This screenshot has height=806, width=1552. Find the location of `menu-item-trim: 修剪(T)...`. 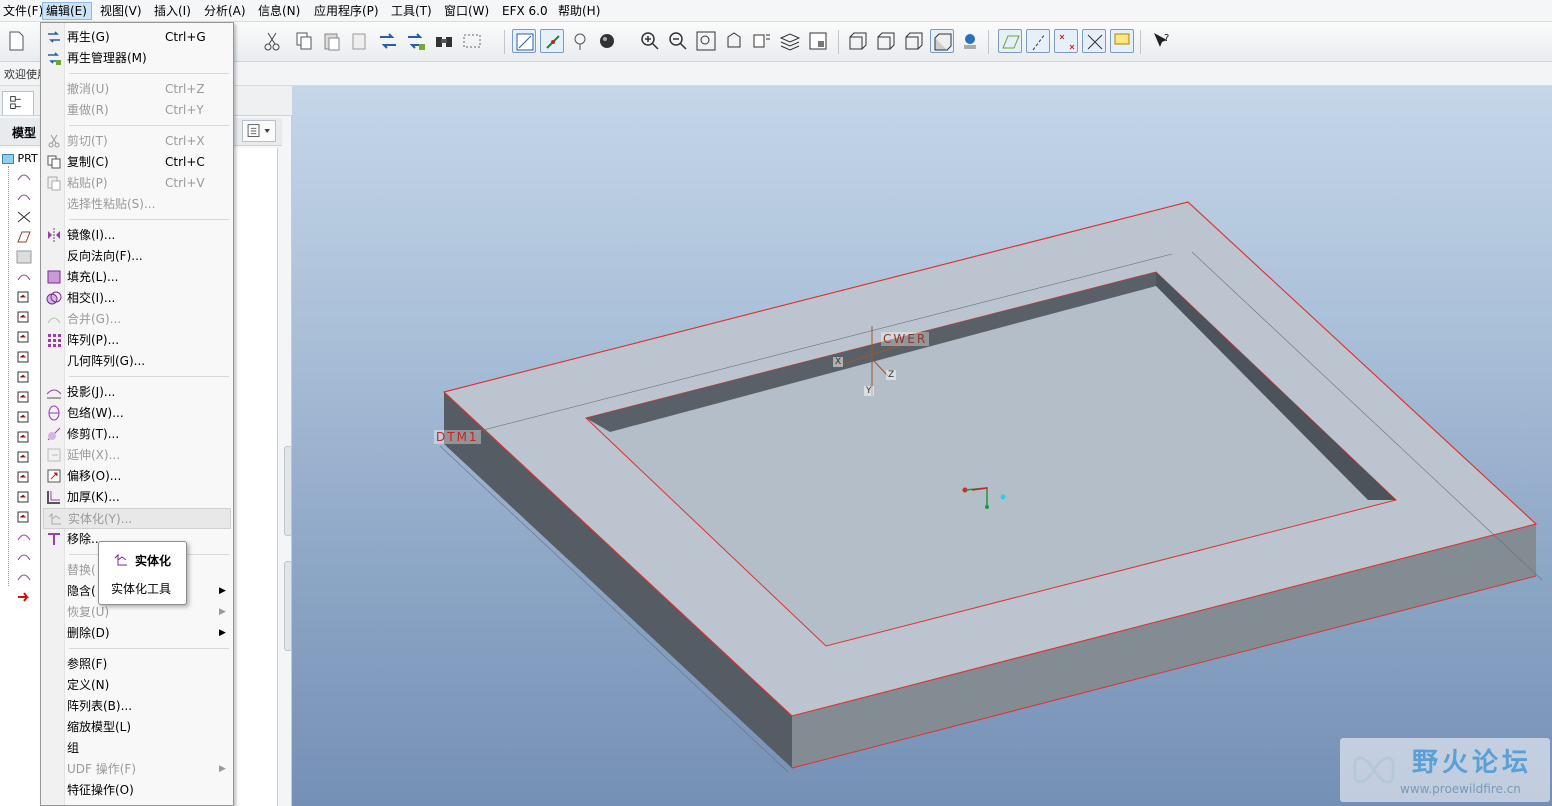

menu-item-trim: 修剪(T)... is located at coordinates (137, 434).